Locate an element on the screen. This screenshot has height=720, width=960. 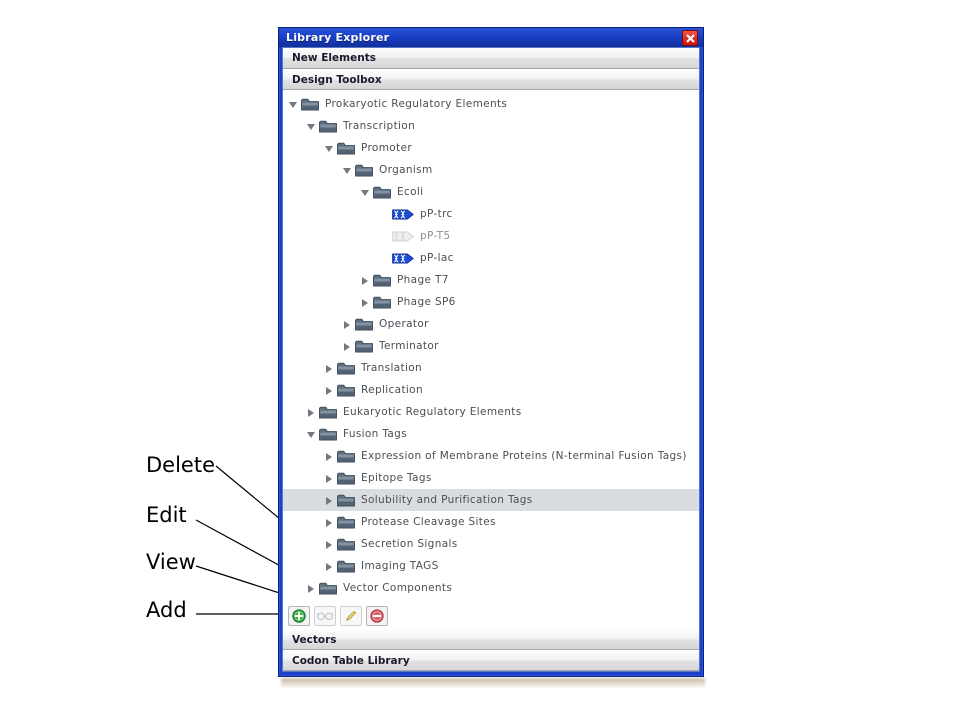
tree-row: pP-T5 is located at coordinates (491, 236).